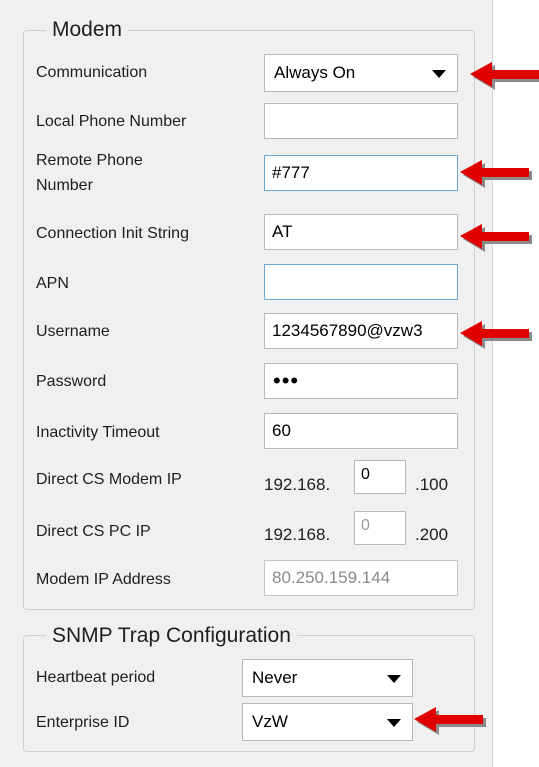  Describe the element at coordinates (96, 677) in the screenshot. I see `heartbeat-label: Heartbeat period` at that location.